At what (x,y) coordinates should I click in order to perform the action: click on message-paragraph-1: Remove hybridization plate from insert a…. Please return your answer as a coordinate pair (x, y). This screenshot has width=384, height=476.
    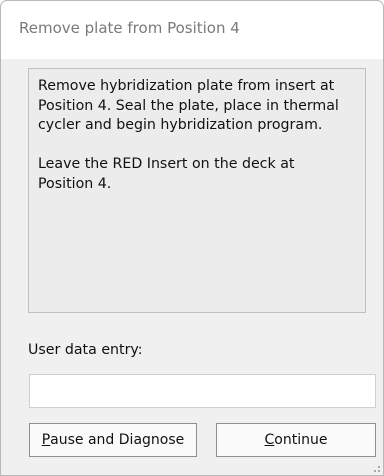
    Looking at the image, I should click on (188, 105).